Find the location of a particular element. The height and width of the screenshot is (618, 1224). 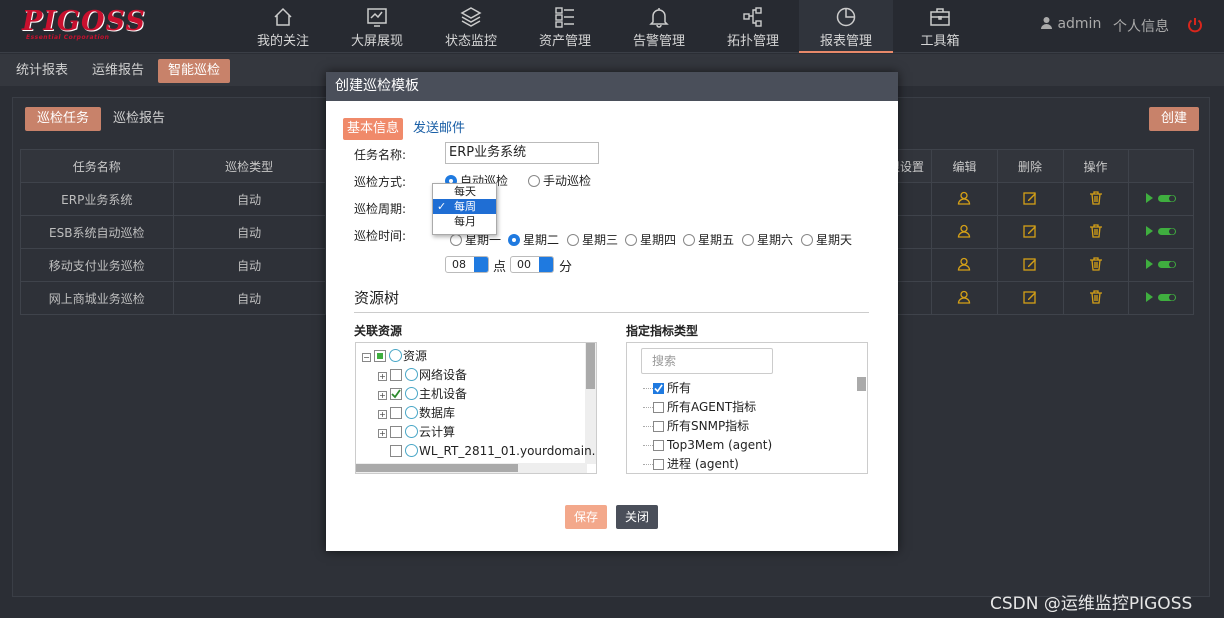

nav-report-management: 报表管理 is located at coordinates (846, 26).